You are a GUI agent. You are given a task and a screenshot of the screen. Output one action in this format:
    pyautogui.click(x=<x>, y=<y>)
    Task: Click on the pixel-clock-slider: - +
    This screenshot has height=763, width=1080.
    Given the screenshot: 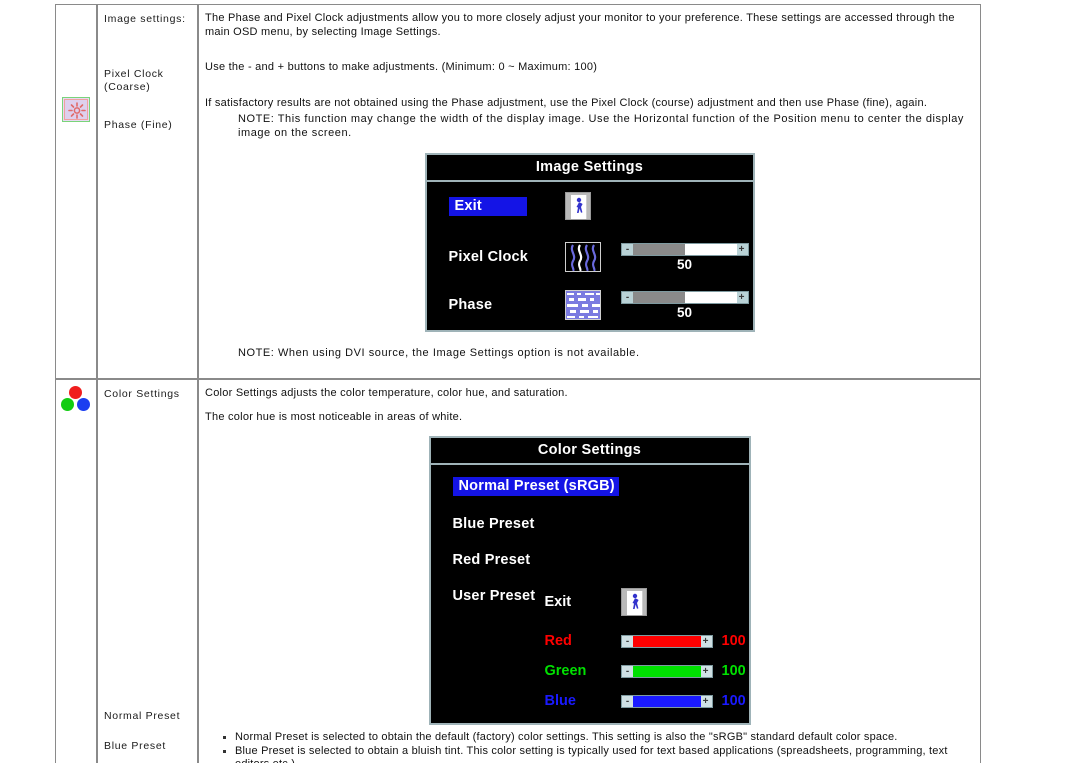 What is the action you would take?
    pyautogui.click(x=684, y=249)
    